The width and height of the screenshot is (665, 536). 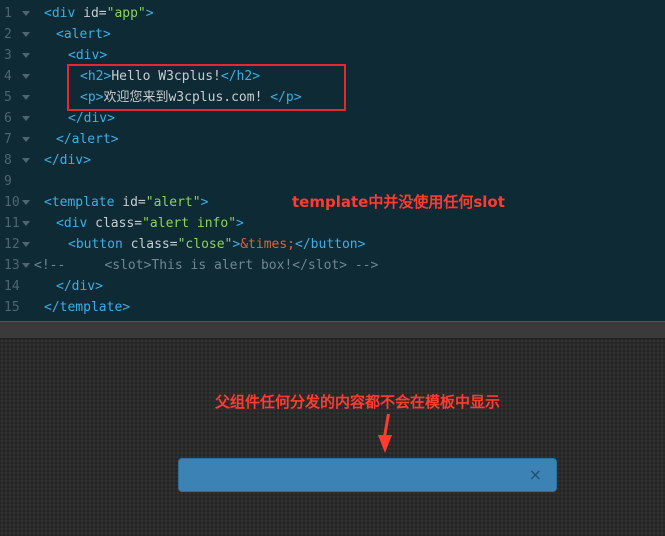 I want to click on code-line: 15 </template>, so click(x=332, y=307).